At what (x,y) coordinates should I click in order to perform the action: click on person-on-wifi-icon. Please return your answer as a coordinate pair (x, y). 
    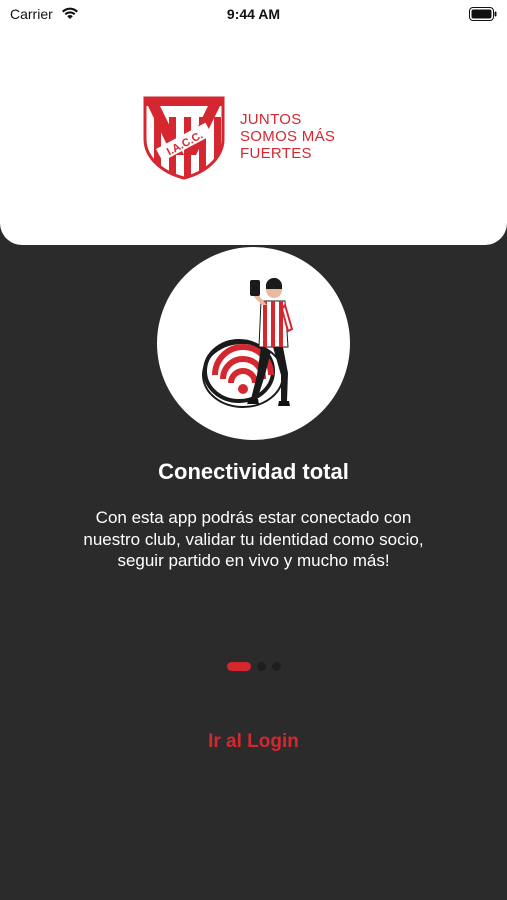
    Looking at the image, I should click on (248, 342).